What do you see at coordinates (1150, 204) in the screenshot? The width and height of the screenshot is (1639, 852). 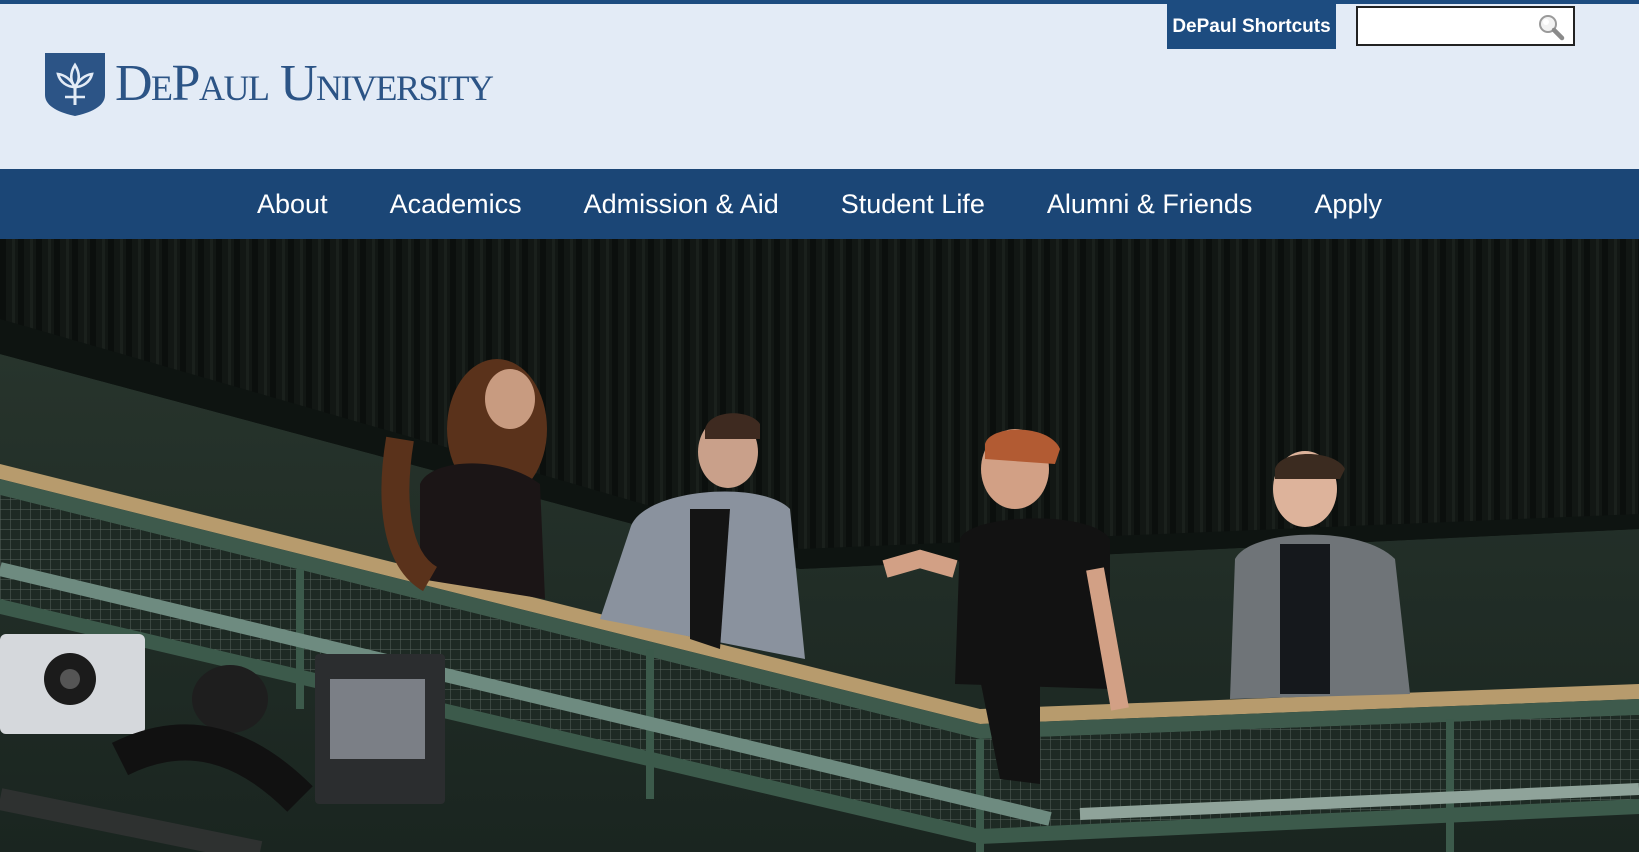 I see `nav-item-alumni-friends: Alumni & Friends` at bounding box center [1150, 204].